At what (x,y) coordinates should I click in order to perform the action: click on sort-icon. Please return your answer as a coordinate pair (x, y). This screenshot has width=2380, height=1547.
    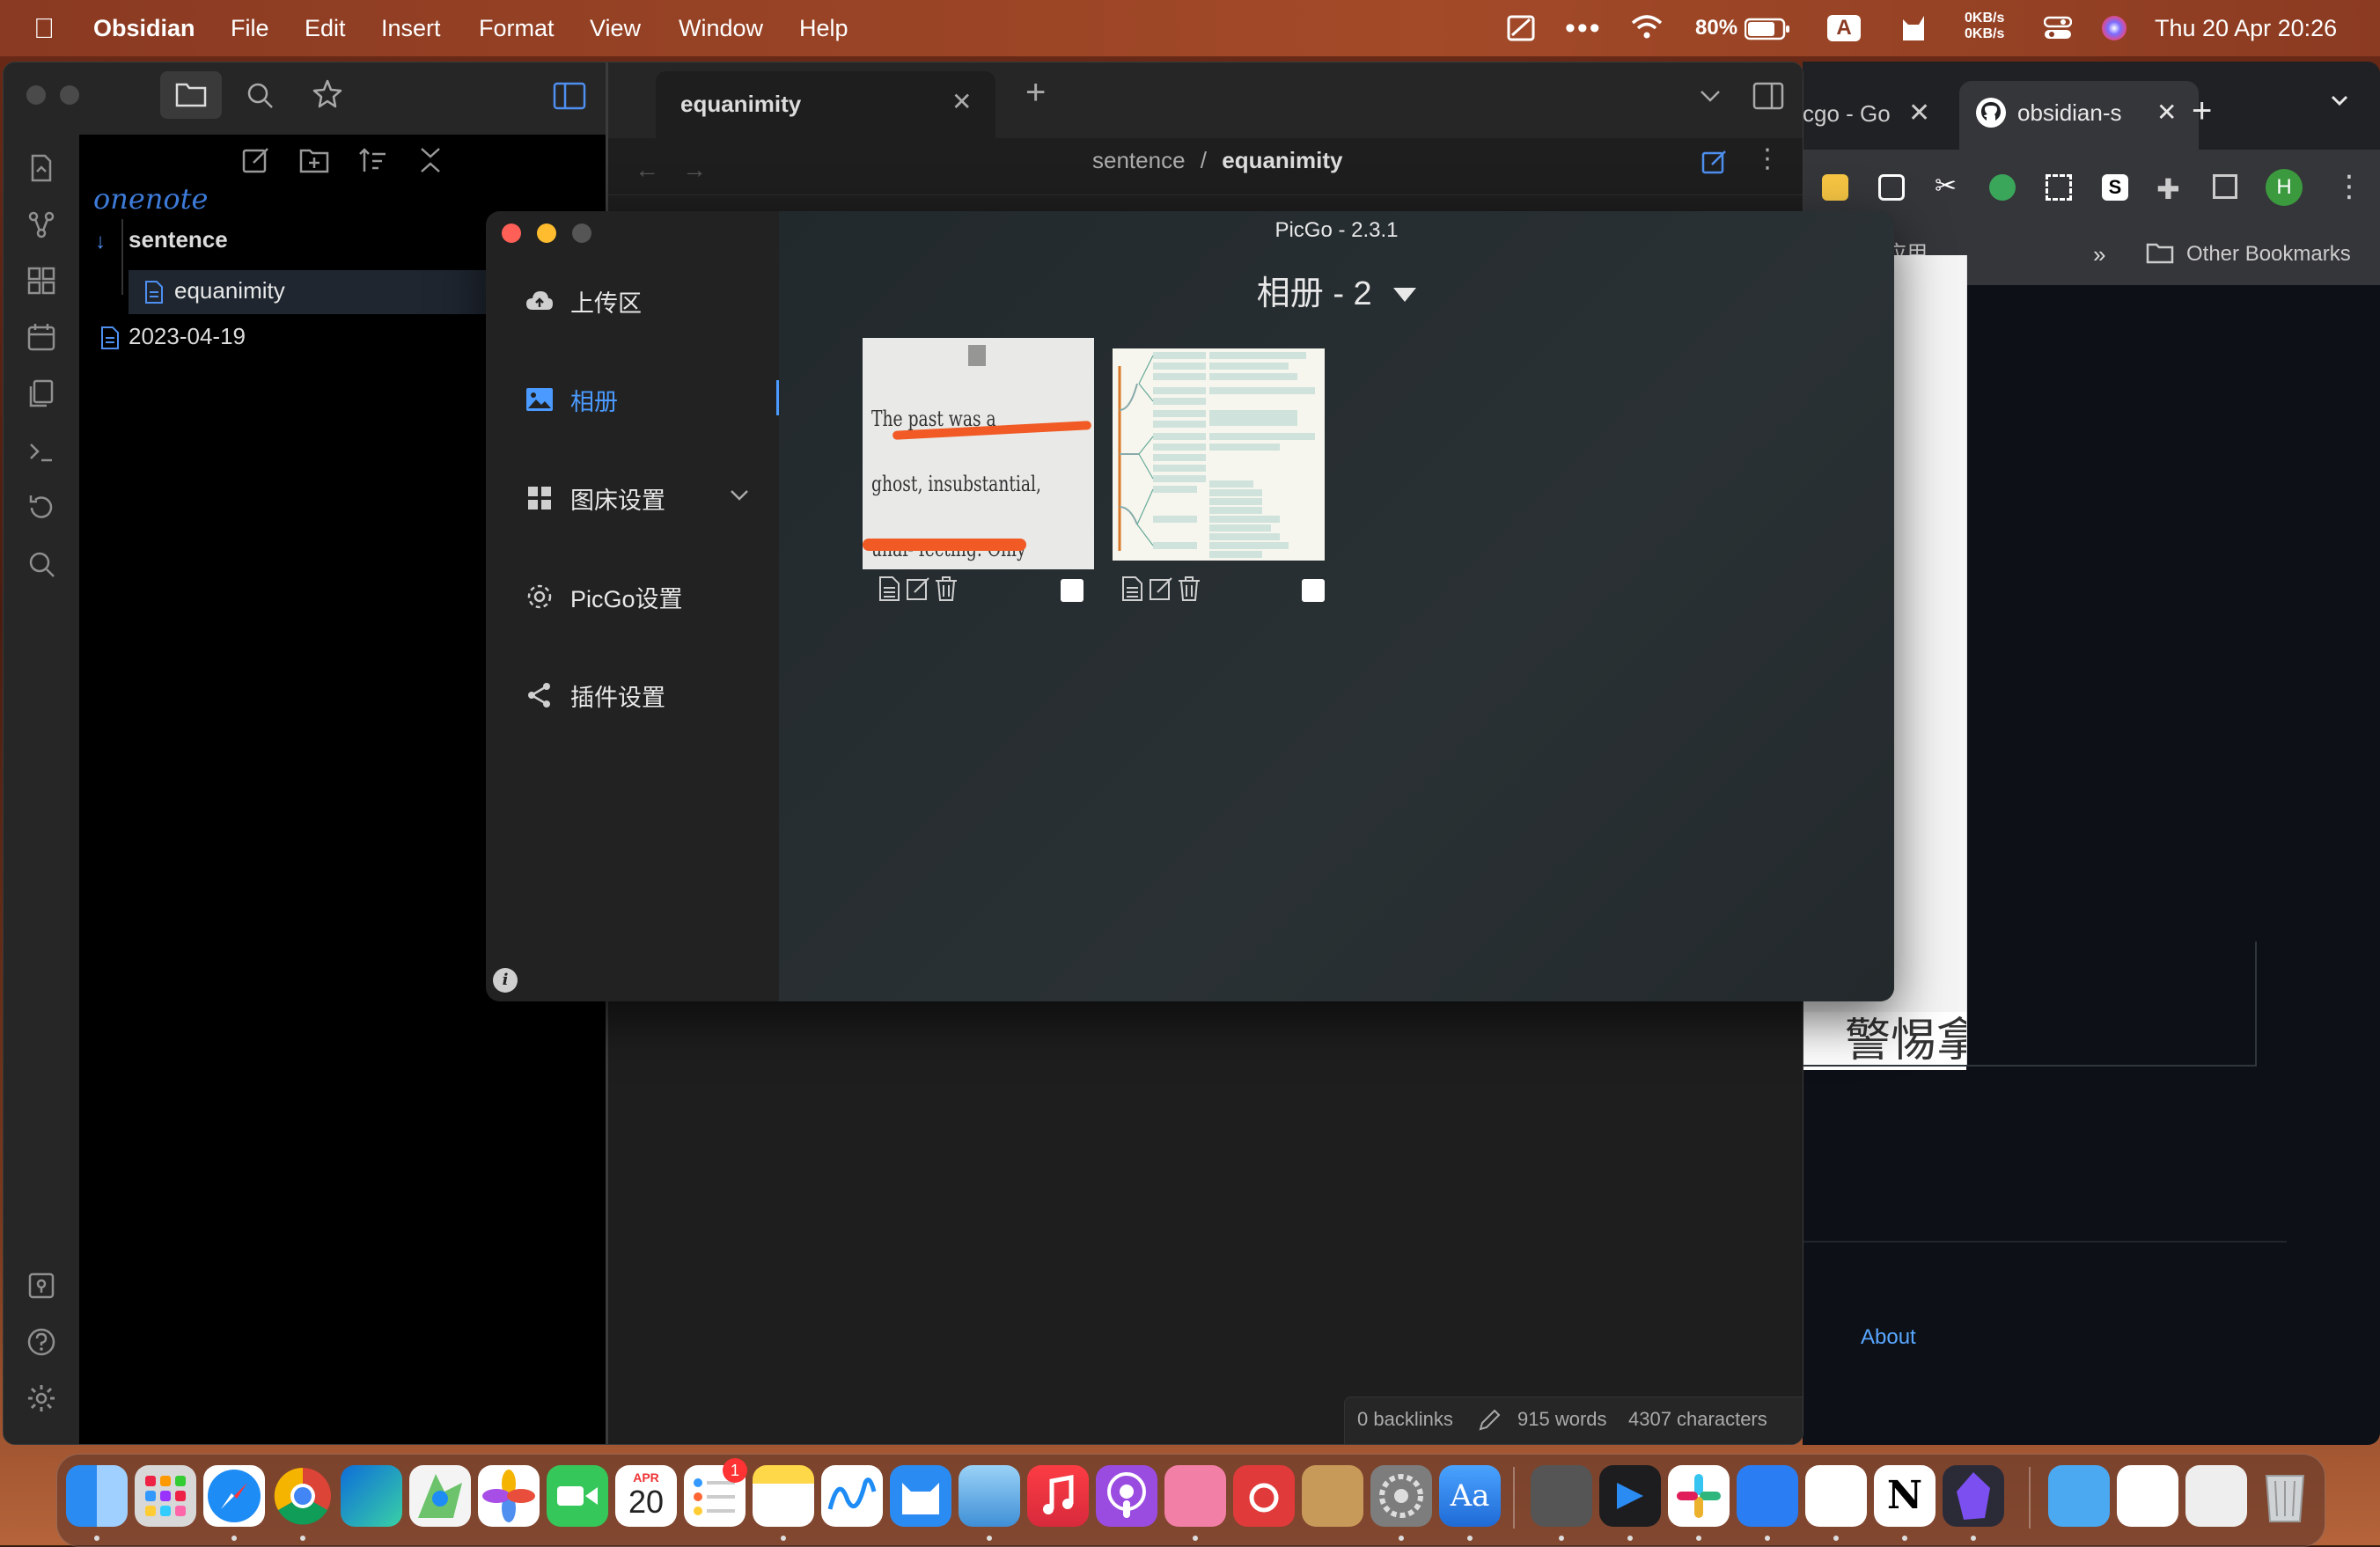
    Looking at the image, I should click on (372, 160).